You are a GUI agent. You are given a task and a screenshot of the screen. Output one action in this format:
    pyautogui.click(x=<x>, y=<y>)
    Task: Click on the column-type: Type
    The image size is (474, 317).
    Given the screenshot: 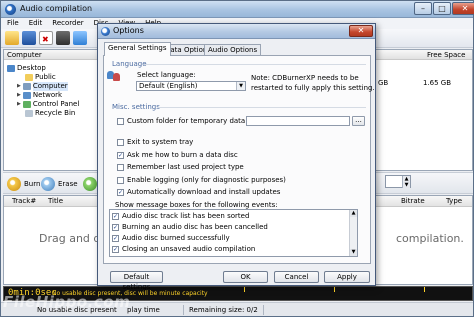 What is the action you would take?
    pyautogui.click(x=454, y=201)
    